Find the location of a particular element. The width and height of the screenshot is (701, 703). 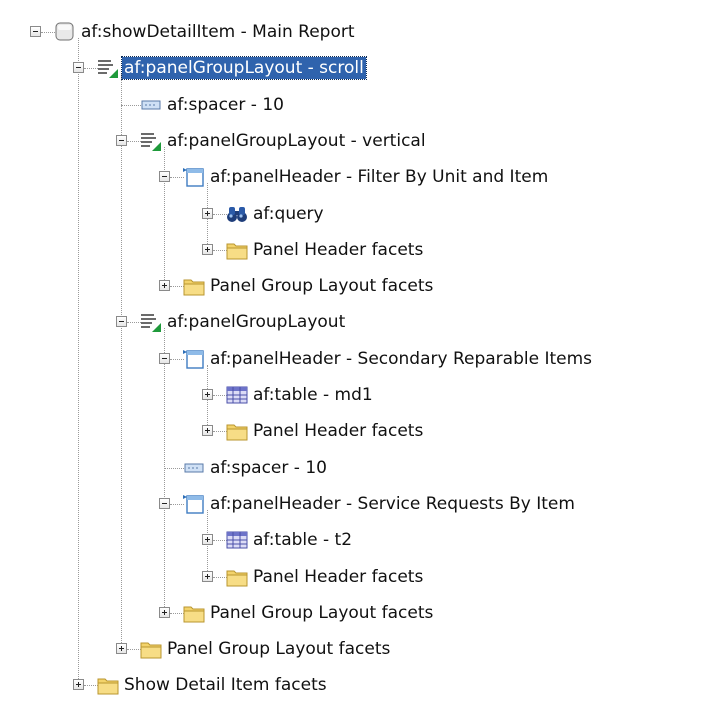

tree-node-label: af:panelGroupLayout - scroll is located at coordinates (244, 68).